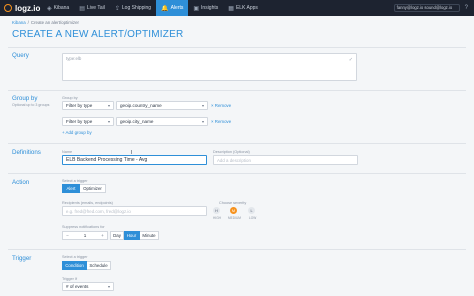 The image size is (474, 296). What do you see at coordinates (134, 211) in the screenshot?
I see `recipients-input: e.g. fred@fred.com, fred@logz.io` at bounding box center [134, 211].